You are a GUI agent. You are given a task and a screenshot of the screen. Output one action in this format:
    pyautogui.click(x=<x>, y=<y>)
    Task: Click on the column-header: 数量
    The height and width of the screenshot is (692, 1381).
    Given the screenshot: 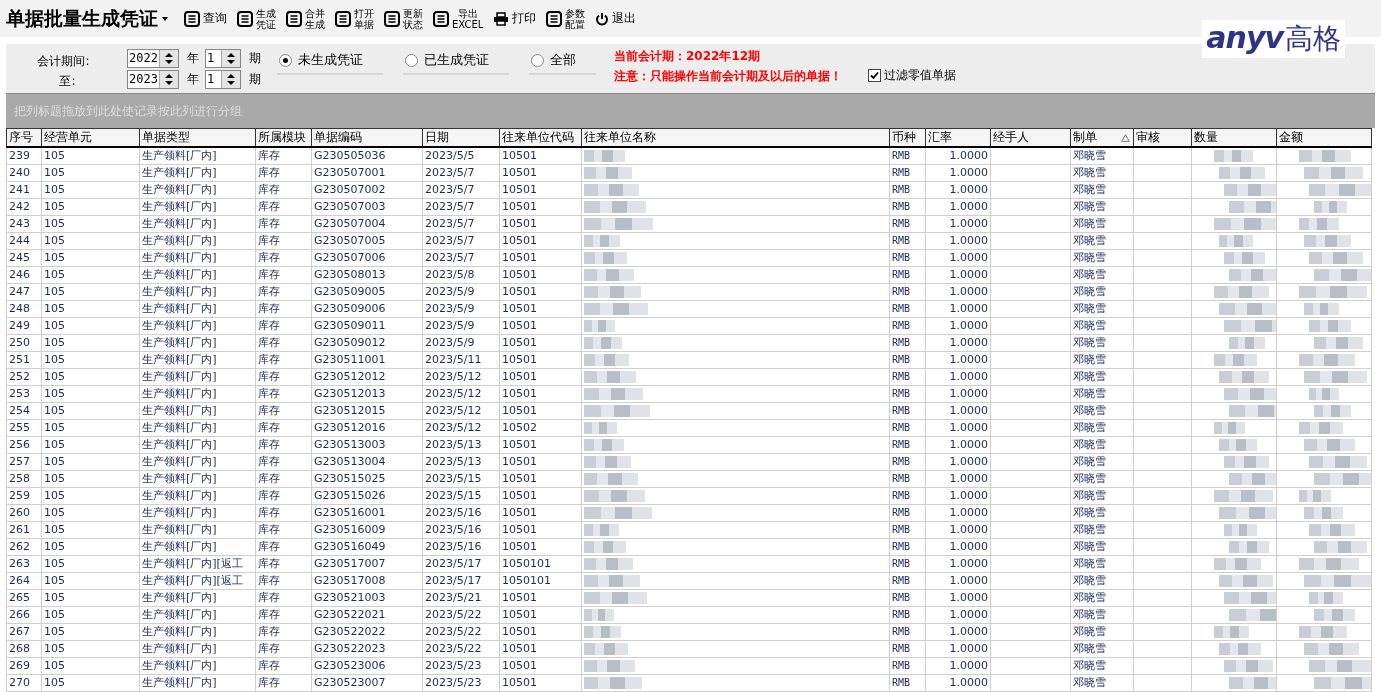 What is the action you would take?
    pyautogui.click(x=1234, y=137)
    